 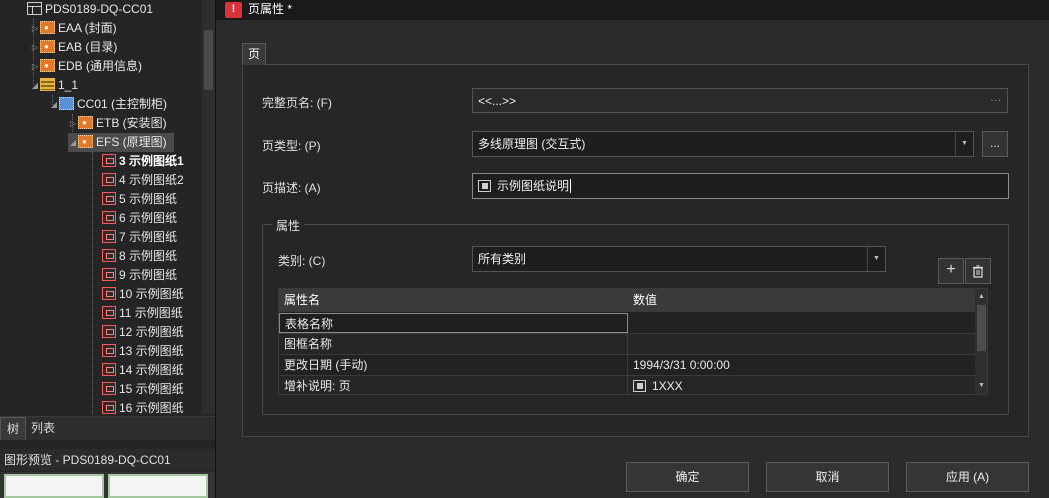 I want to click on page-description-input: 示例图纸说明, so click(x=740, y=186).